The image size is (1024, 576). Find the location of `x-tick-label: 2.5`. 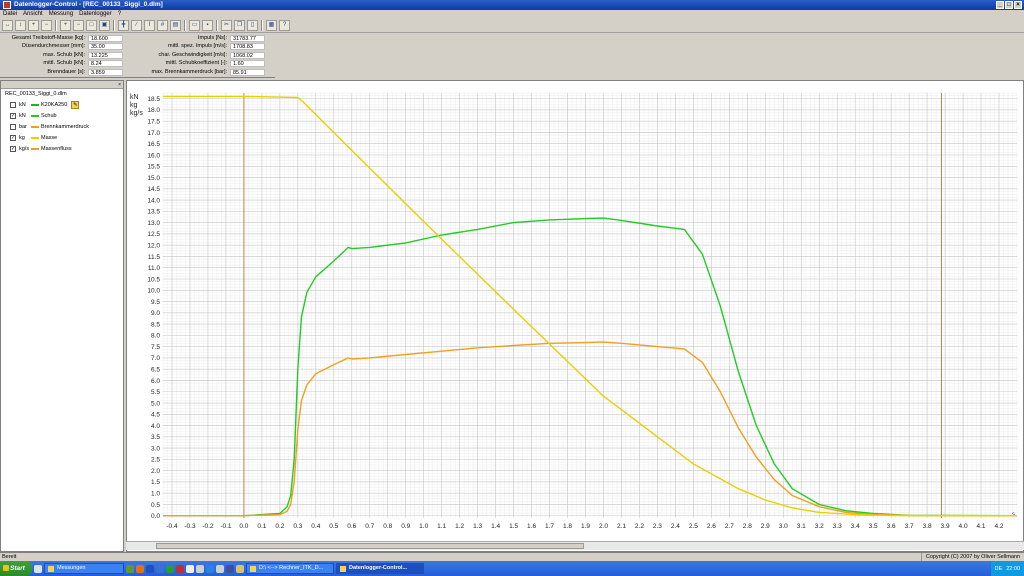

x-tick-label: 2.5 is located at coordinates (693, 526).